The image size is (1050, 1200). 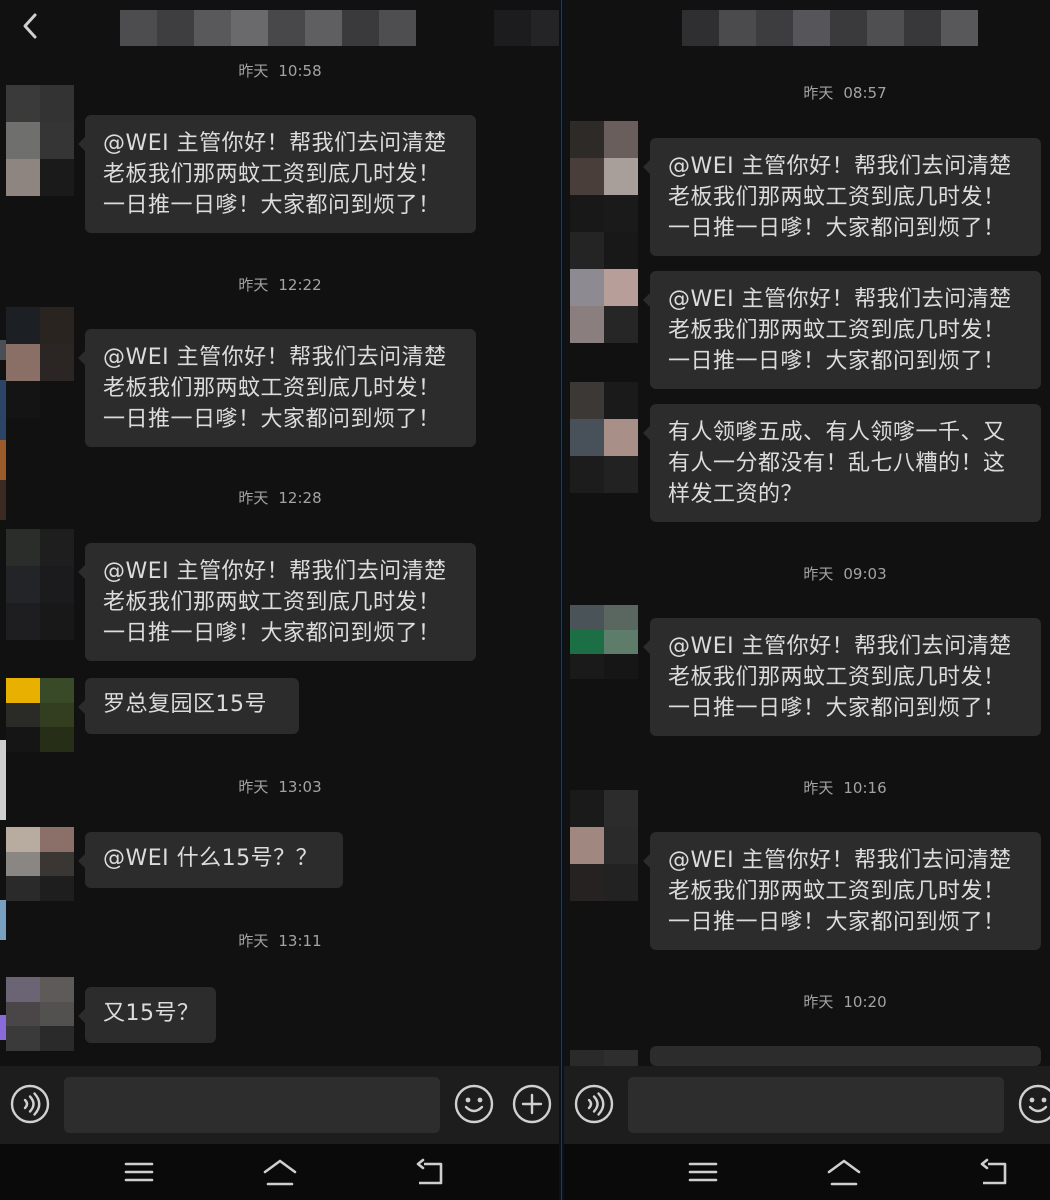 I want to click on timestamp-time: 09:03, so click(x=865, y=574).